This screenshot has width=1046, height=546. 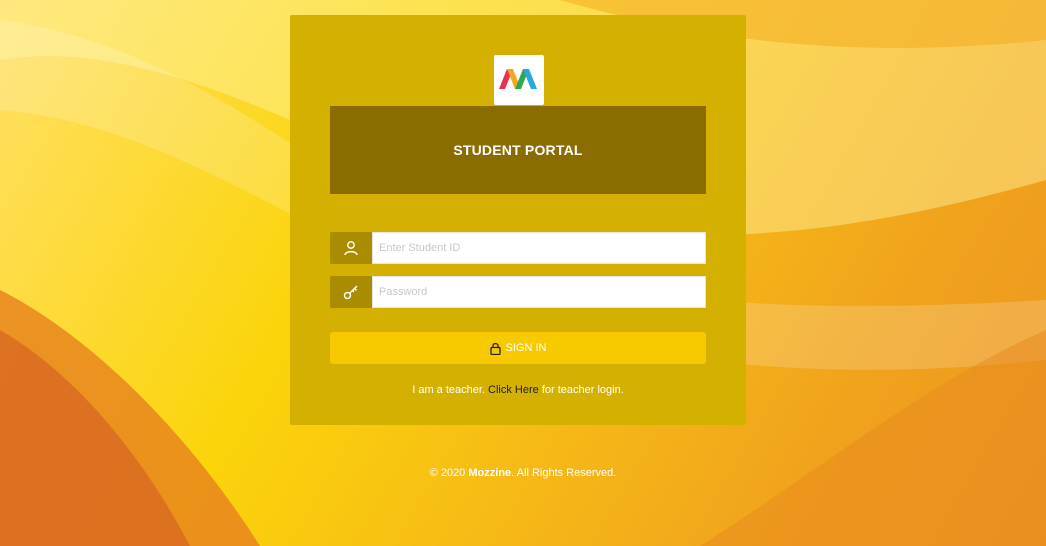 I want to click on student-id-group, so click(x=518, y=248).